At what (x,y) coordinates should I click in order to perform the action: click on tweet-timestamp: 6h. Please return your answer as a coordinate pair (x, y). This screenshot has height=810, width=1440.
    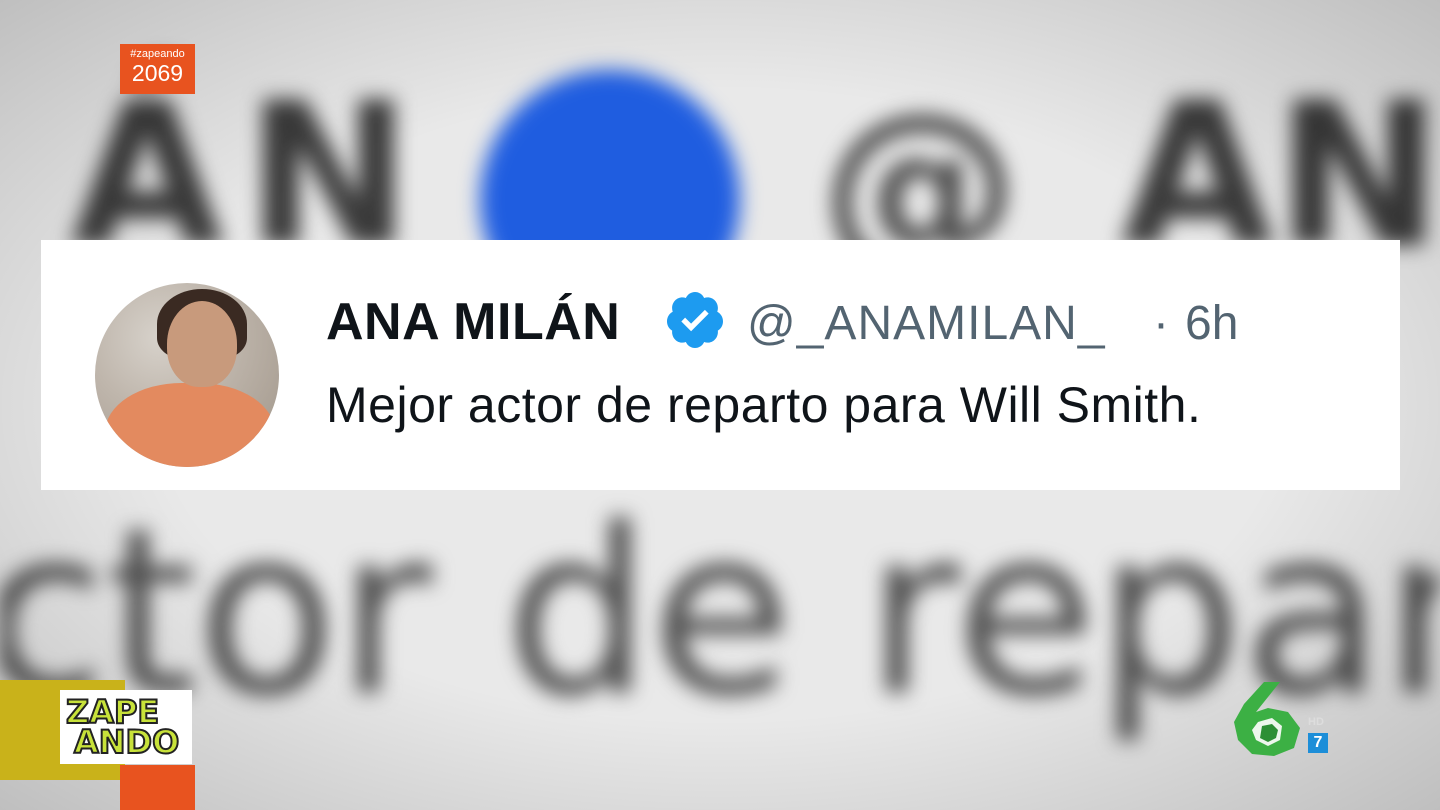
    Looking at the image, I should click on (1211, 323).